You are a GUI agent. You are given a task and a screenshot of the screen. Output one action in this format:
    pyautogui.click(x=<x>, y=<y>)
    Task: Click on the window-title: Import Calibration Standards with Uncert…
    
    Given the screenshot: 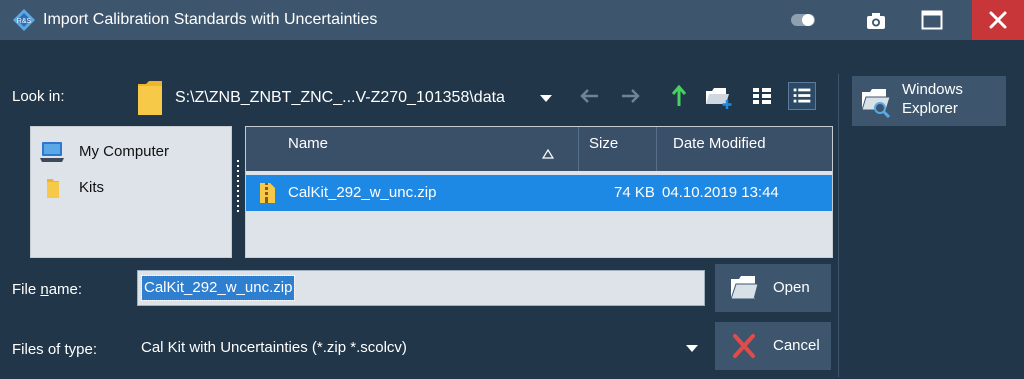 What is the action you would take?
    pyautogui.click(x=210, y=19)
    